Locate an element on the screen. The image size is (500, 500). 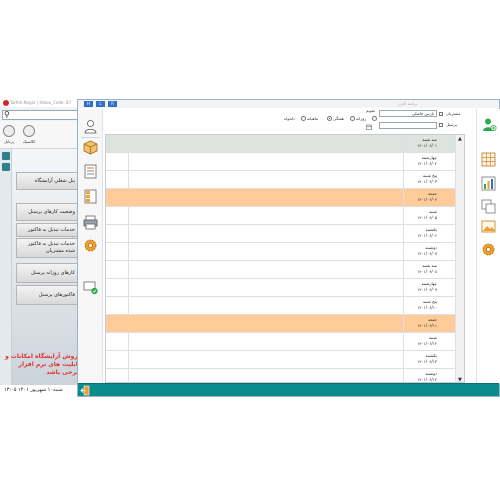
home-icon is located at coordinates (6, 156).